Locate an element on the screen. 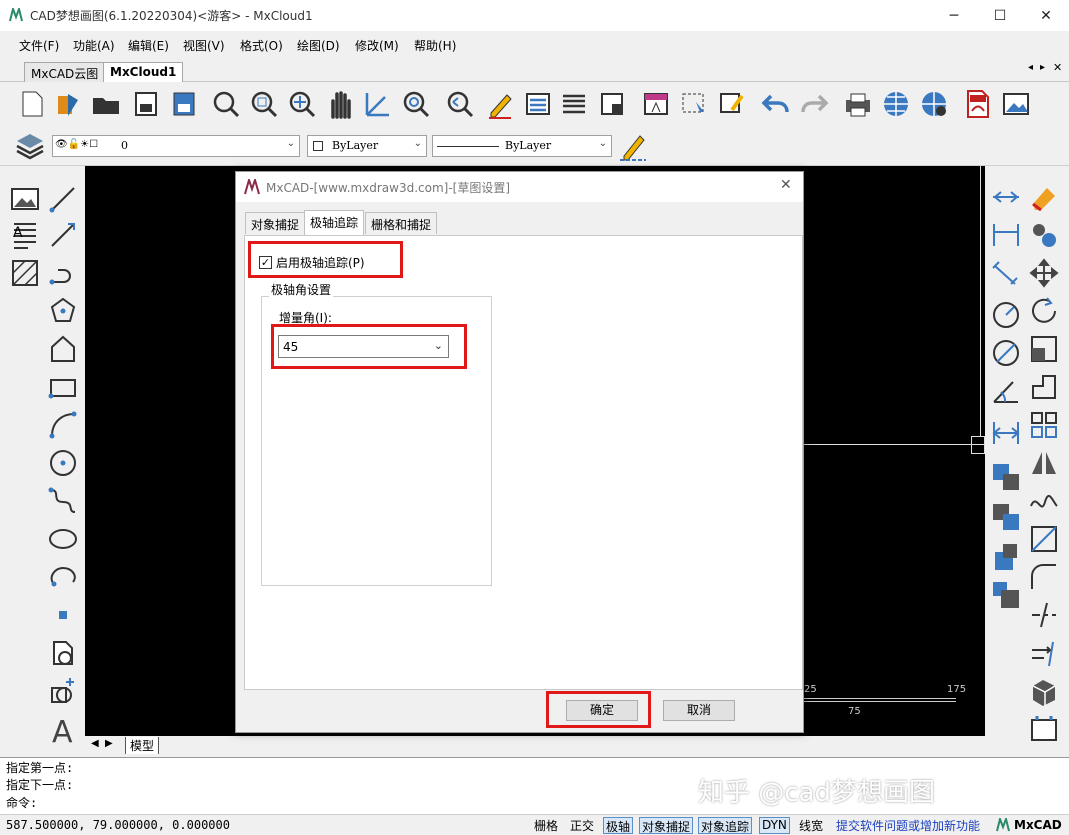  otrack-toggle: 对象追踪 is located at coordinates (725, 825).